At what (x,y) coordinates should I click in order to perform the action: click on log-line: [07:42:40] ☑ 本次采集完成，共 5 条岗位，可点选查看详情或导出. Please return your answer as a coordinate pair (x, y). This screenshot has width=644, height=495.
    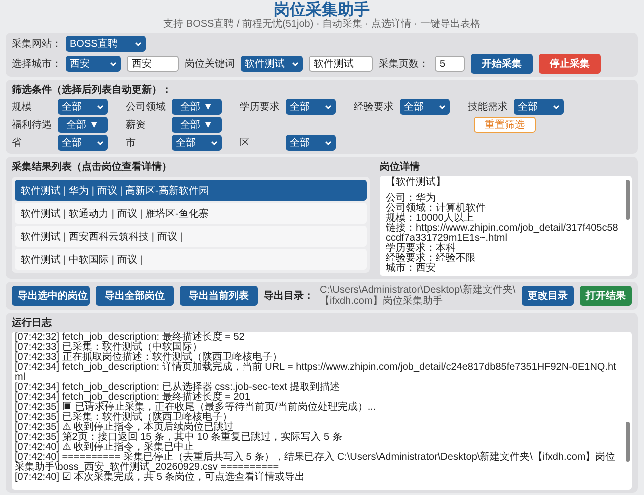
    Looking at the image, I should click on (160, 478).